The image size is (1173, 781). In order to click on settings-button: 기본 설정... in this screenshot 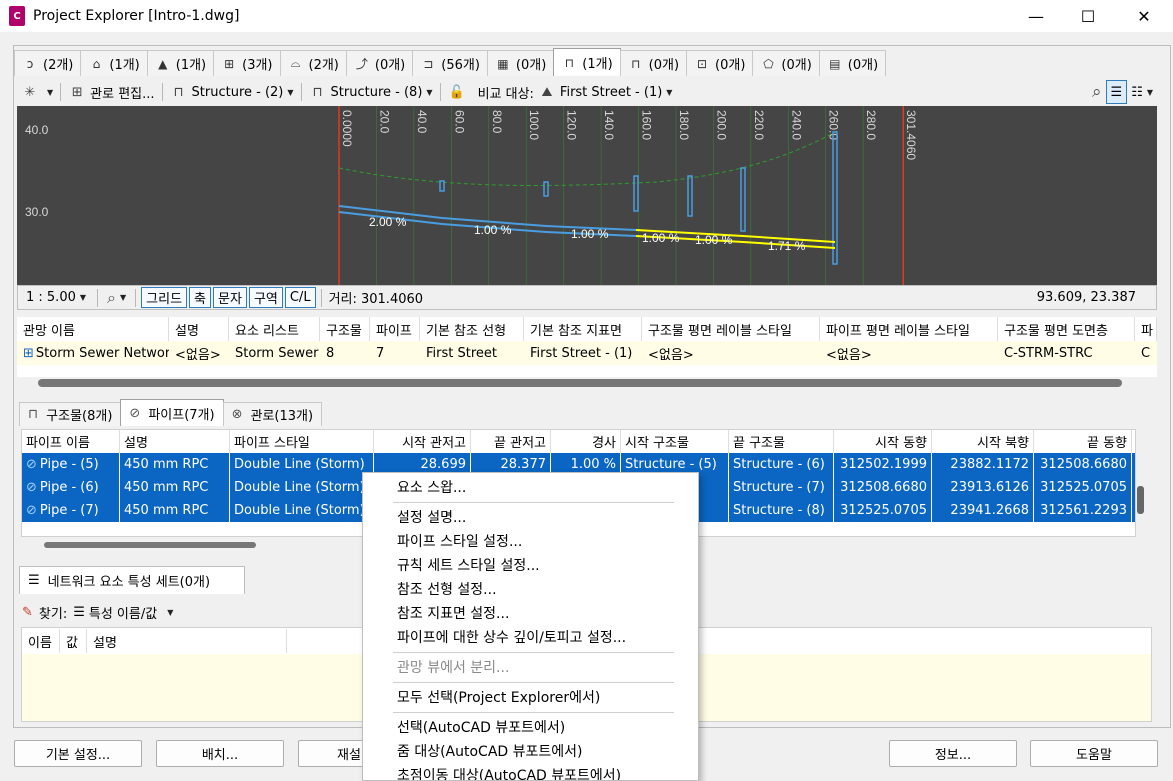, I will do `click(78, 753)`.